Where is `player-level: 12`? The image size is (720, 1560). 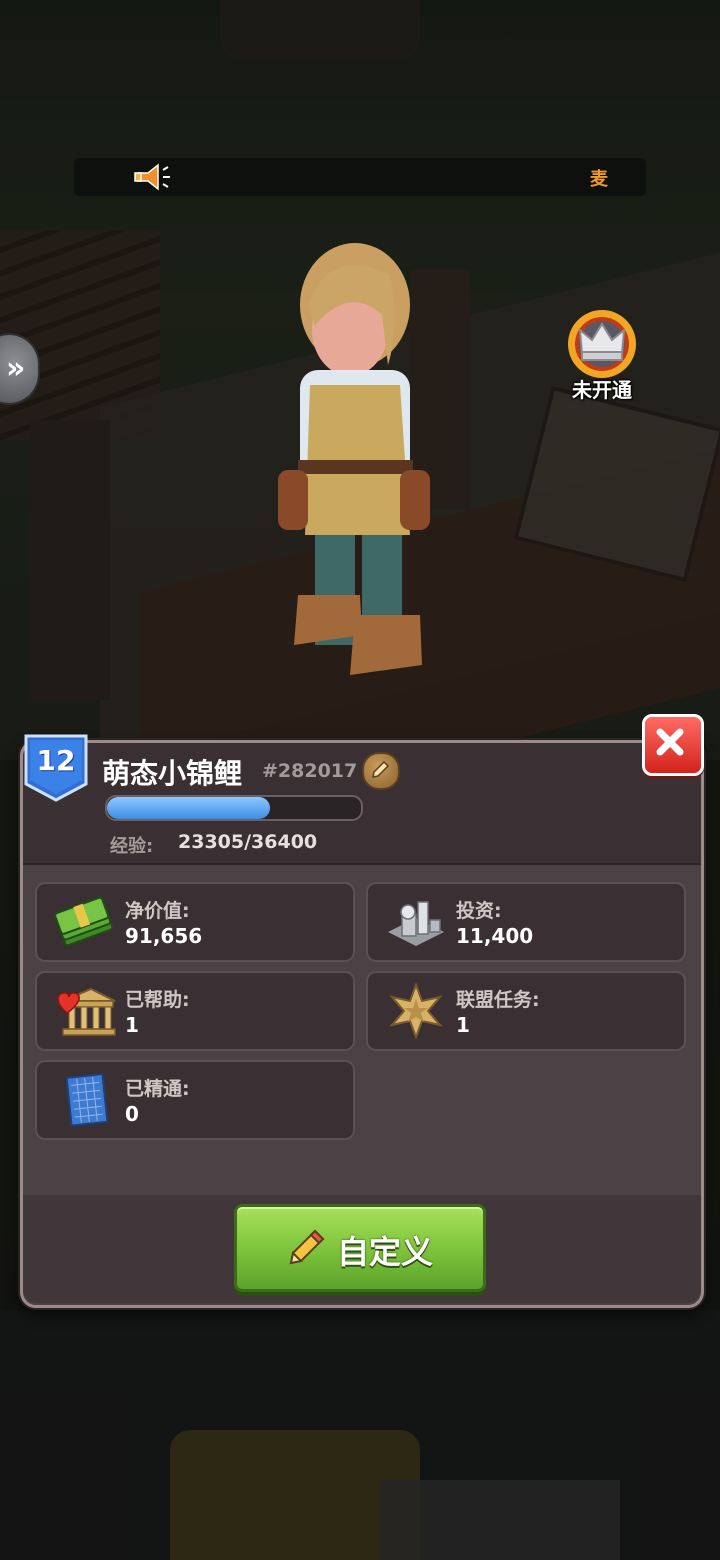
player-level: 12 is located at coordinates (56, 760).